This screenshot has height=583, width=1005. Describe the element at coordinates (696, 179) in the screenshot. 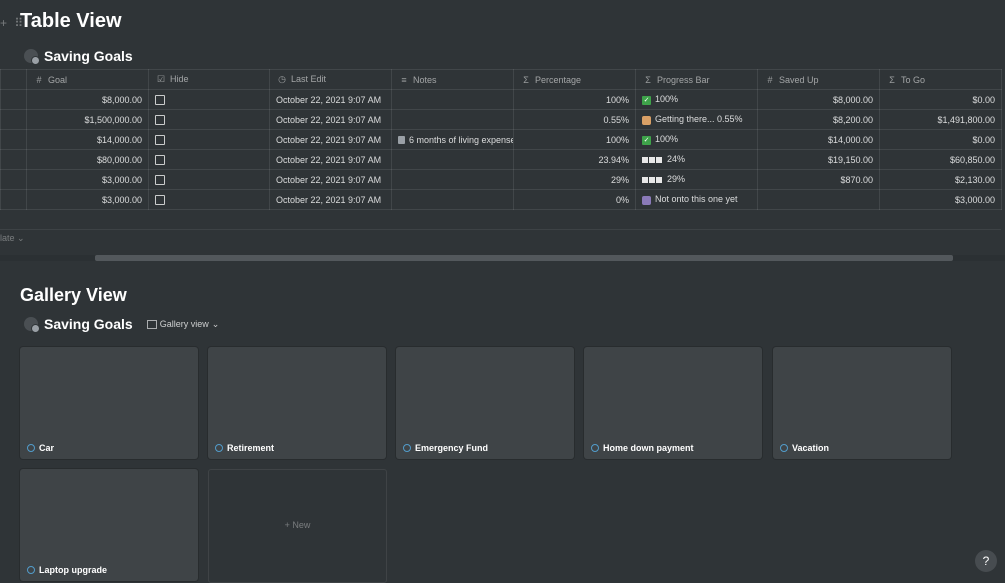

I see `progress-bar-cell: 29%` at that location.